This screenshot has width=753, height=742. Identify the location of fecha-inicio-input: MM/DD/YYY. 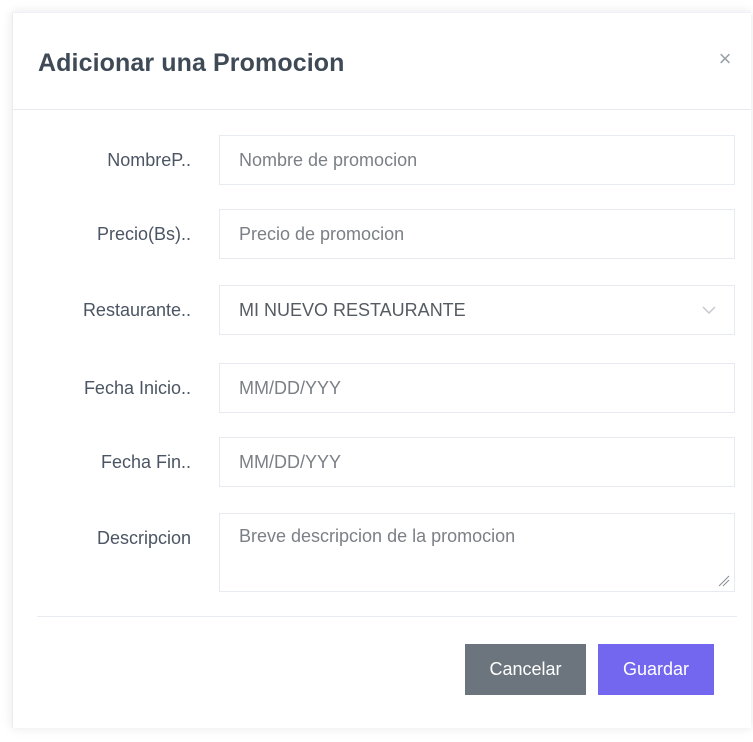
(477, 388).